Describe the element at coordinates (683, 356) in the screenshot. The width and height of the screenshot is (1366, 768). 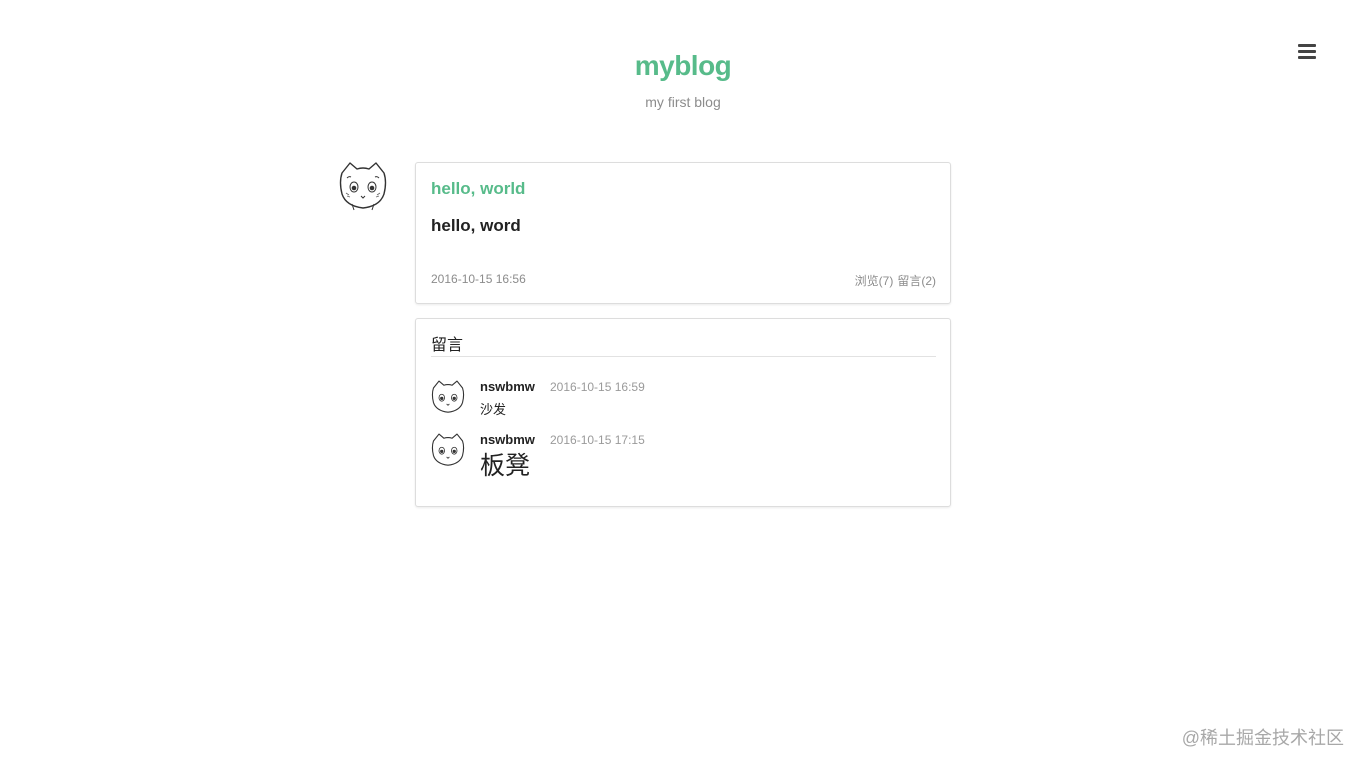
I see `divider` at that location.